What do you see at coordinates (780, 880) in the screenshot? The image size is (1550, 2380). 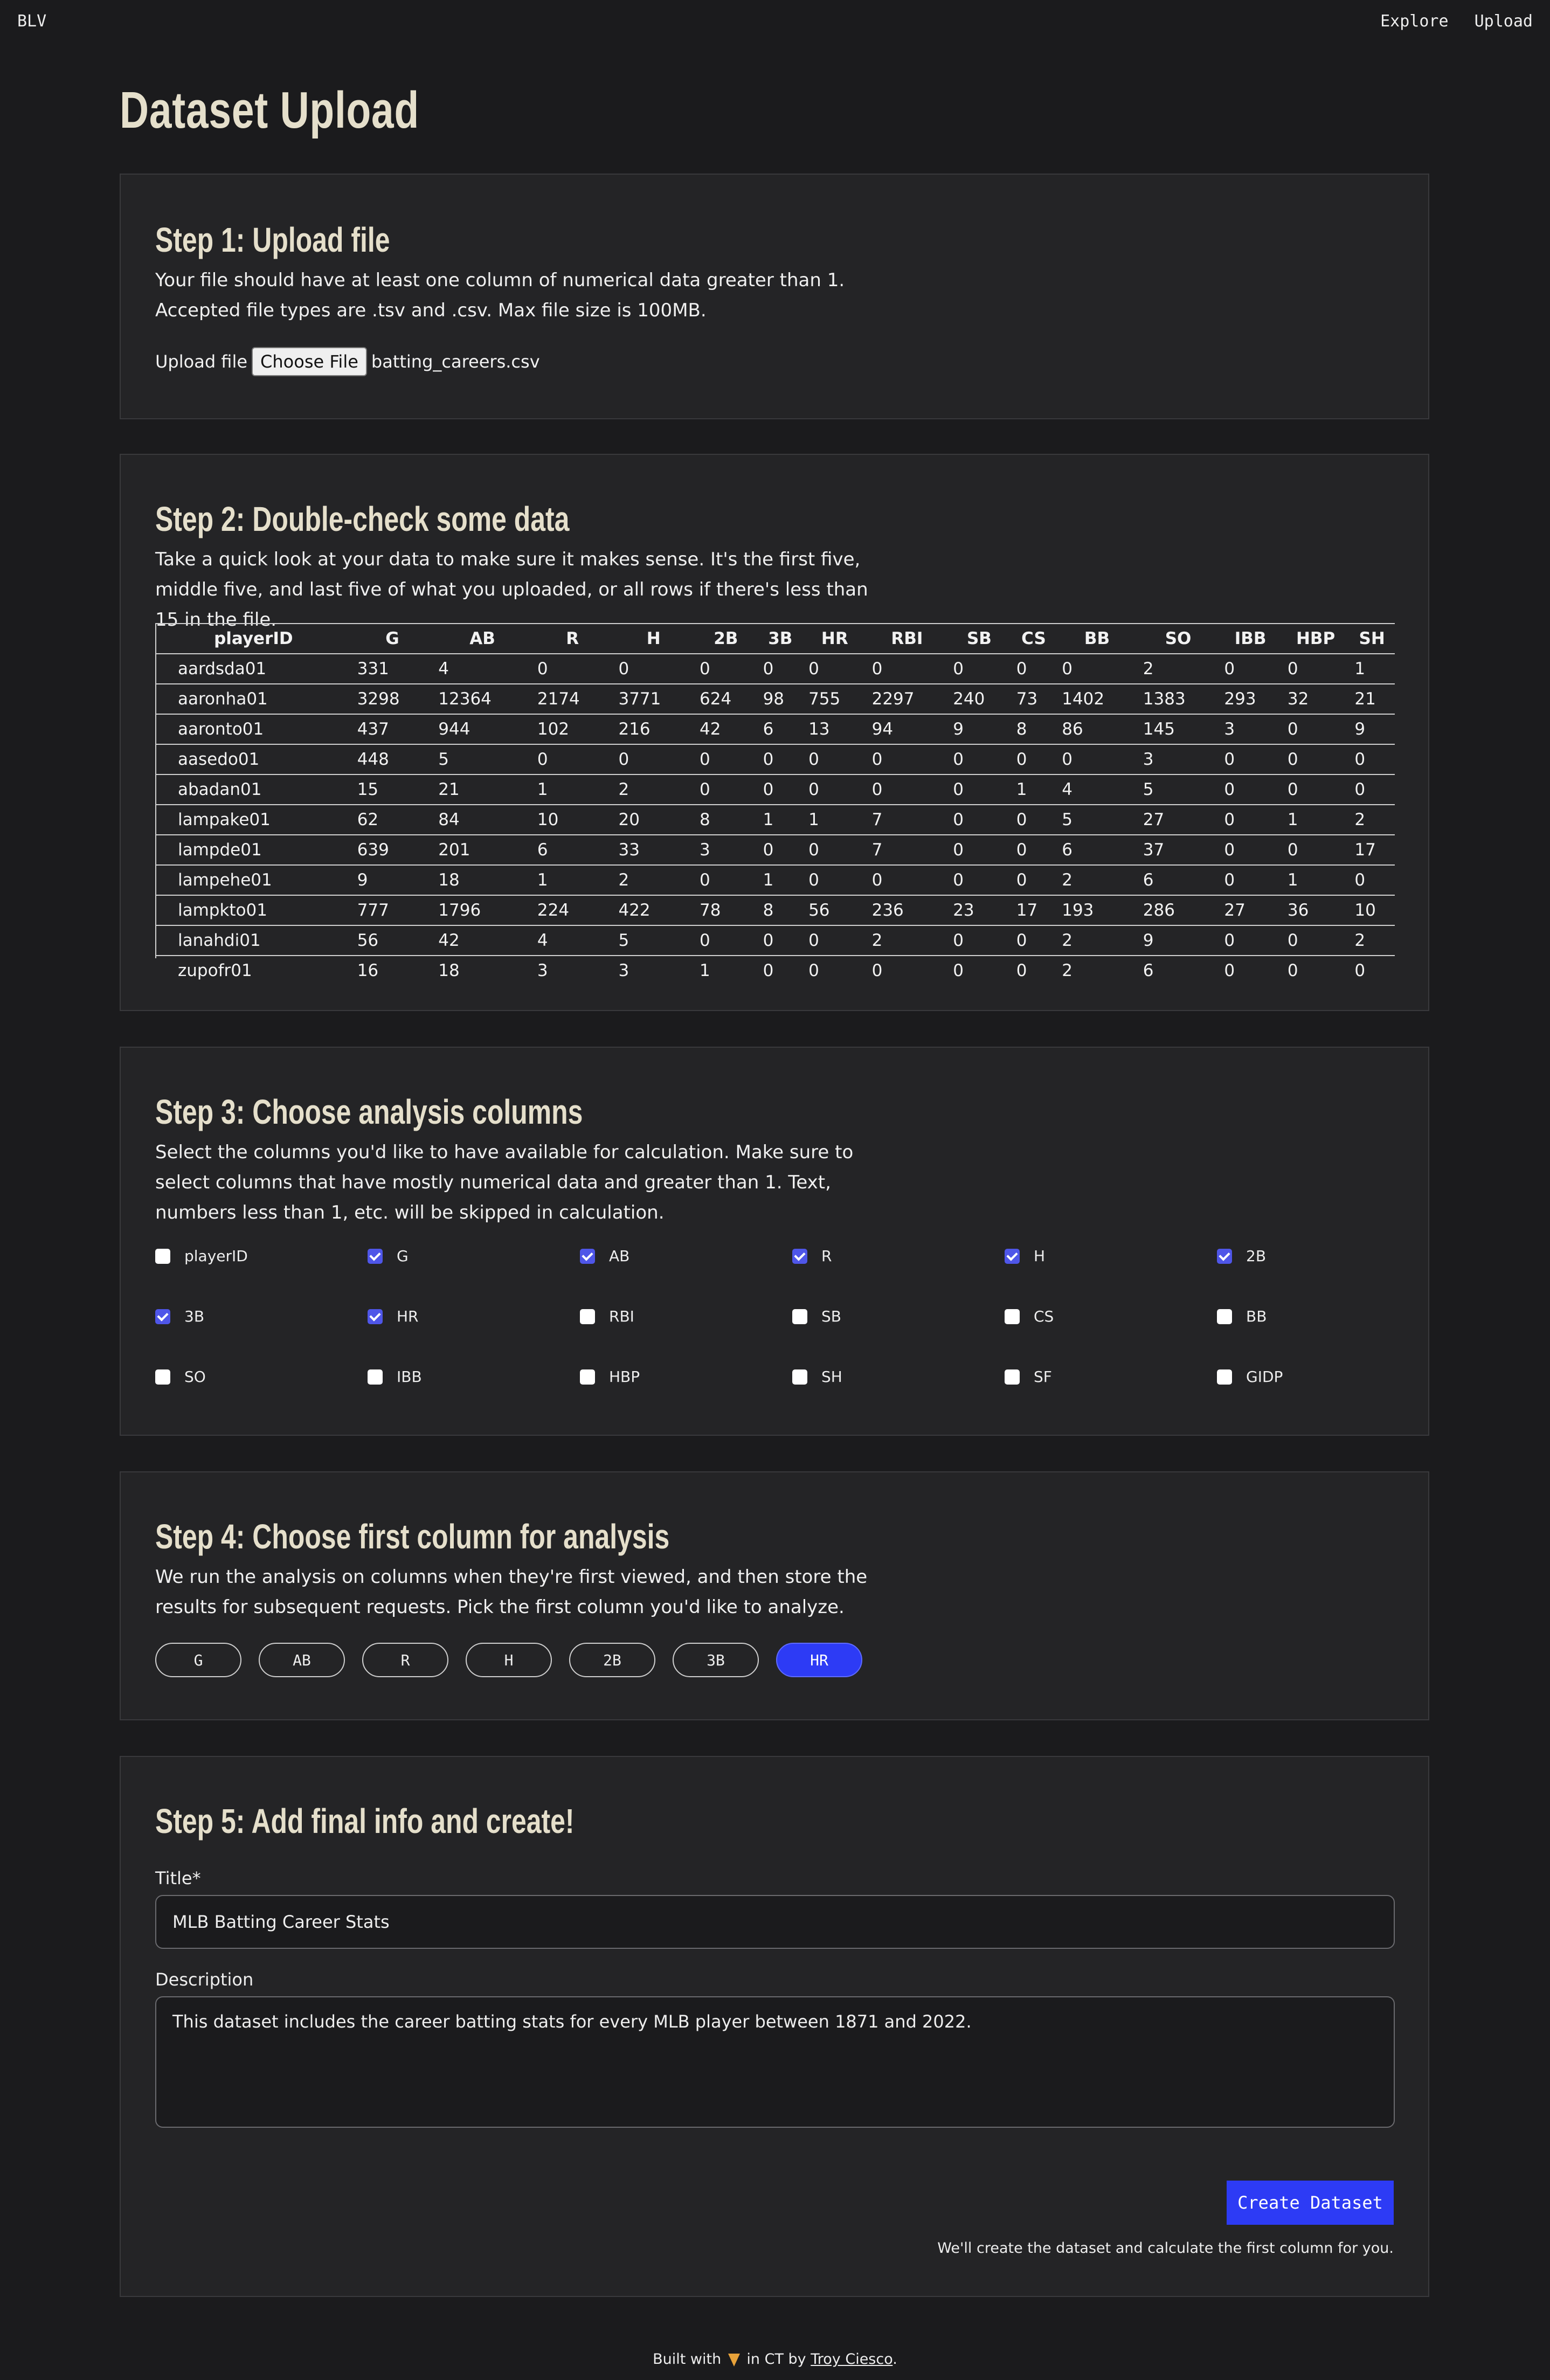 I see `table-cell: 1` at bounding box center [780, 880].